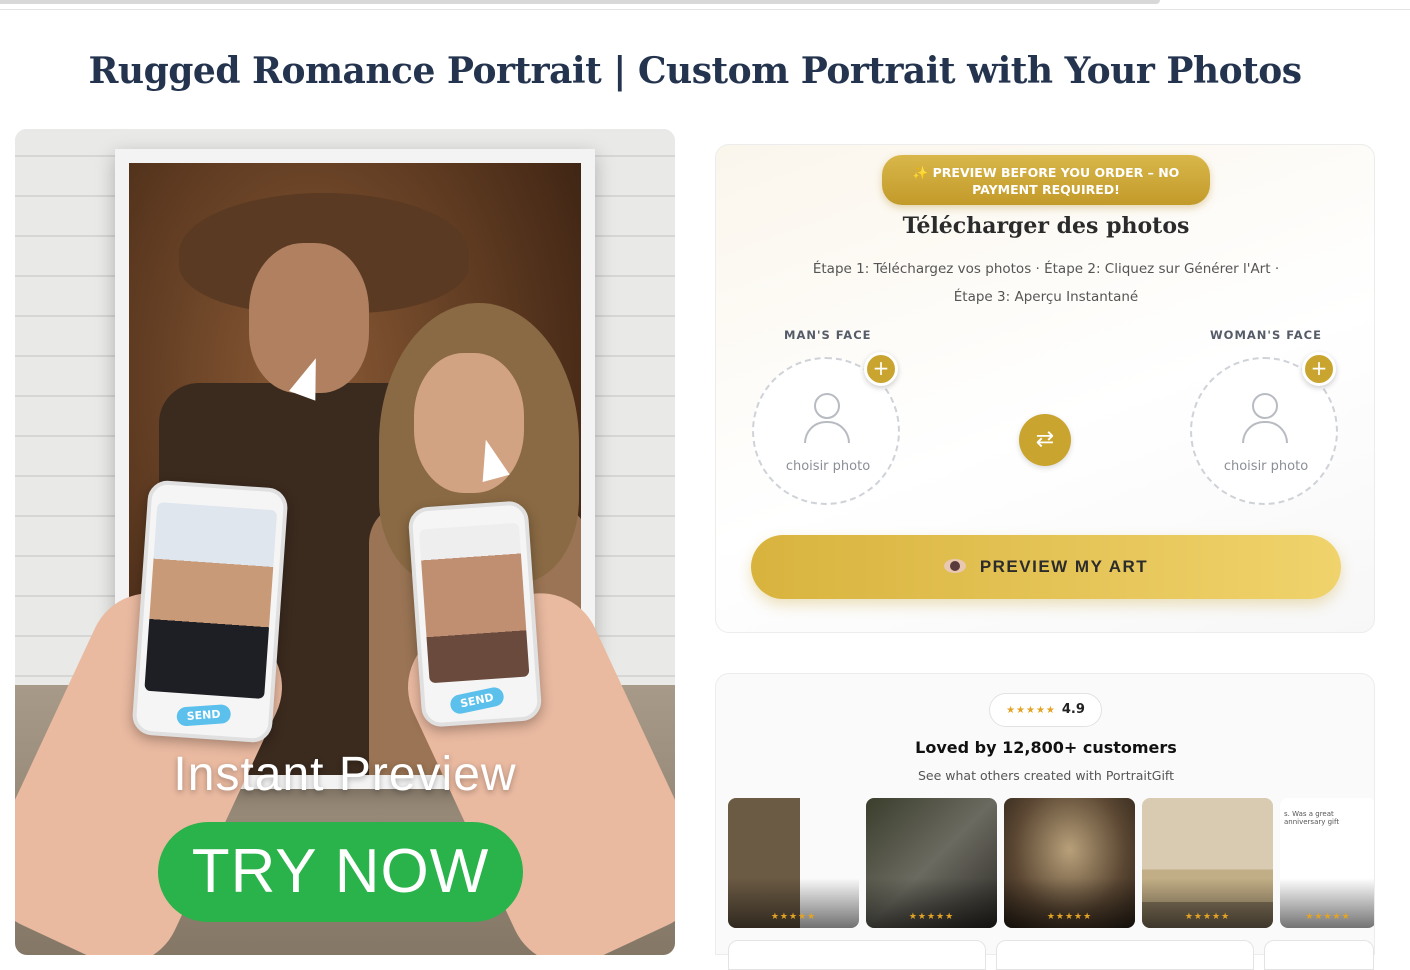 This screenshot has width=1410, height=970. What do you see at coordinates (881, 369) in the screenshot?
I see `add-man-photo-icon: +` at bounding box center [881, 369].